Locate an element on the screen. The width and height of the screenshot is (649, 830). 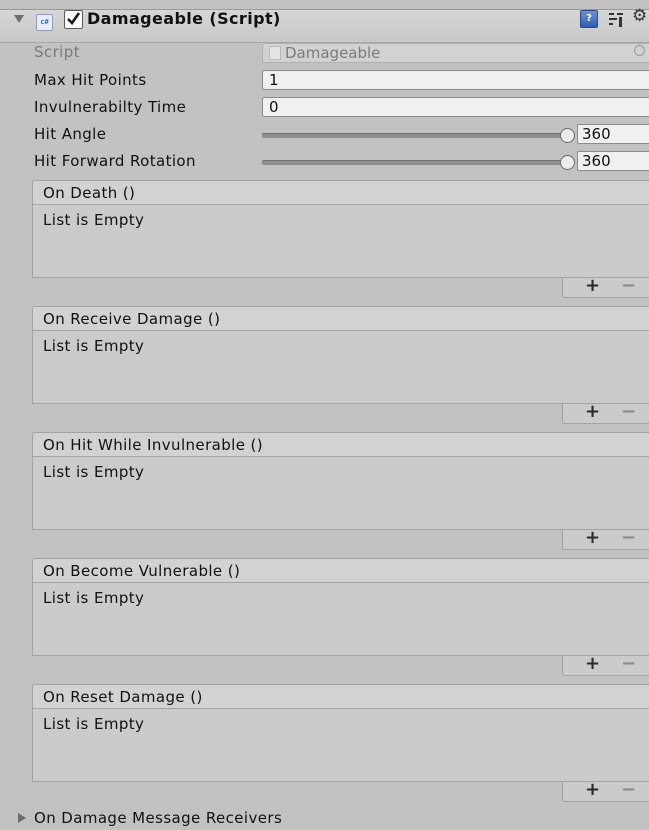
csharp-script-icon: c# is located at coordinates (44, 22).